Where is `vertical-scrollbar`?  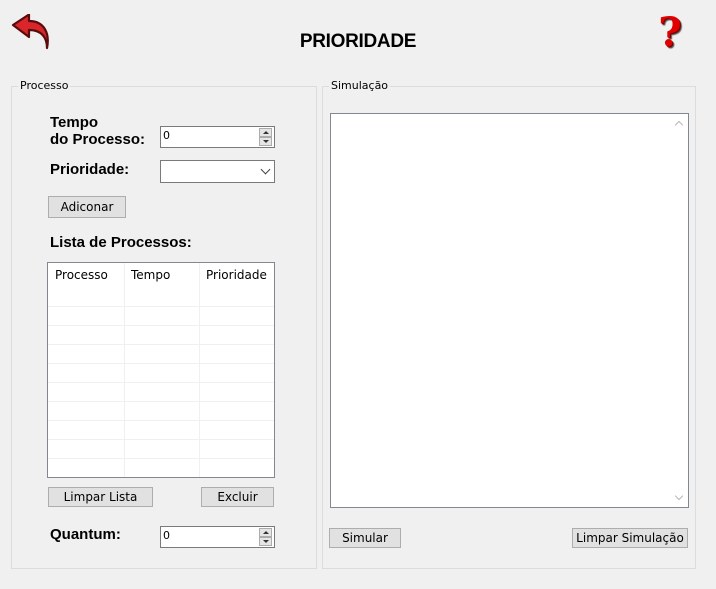
vertical-scrollbar is located at coordinates (679, 310).